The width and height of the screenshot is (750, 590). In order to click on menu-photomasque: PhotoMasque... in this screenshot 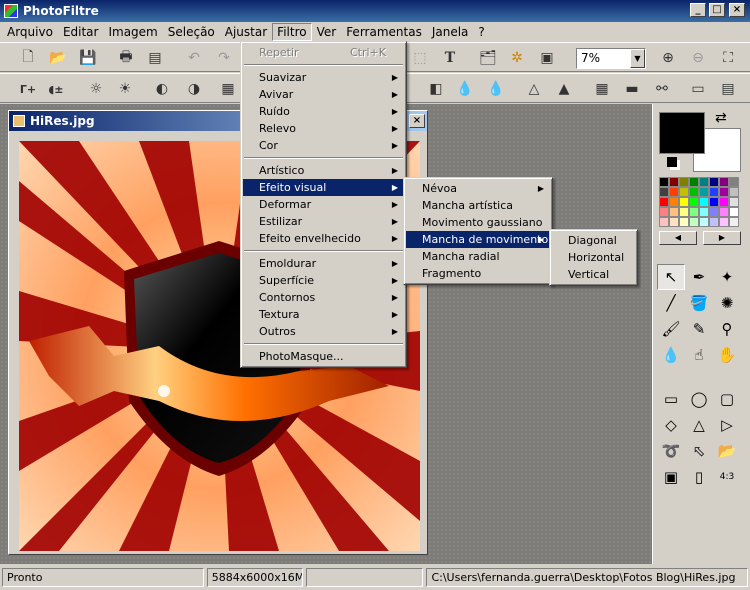, I will do `click(323, 356)`.